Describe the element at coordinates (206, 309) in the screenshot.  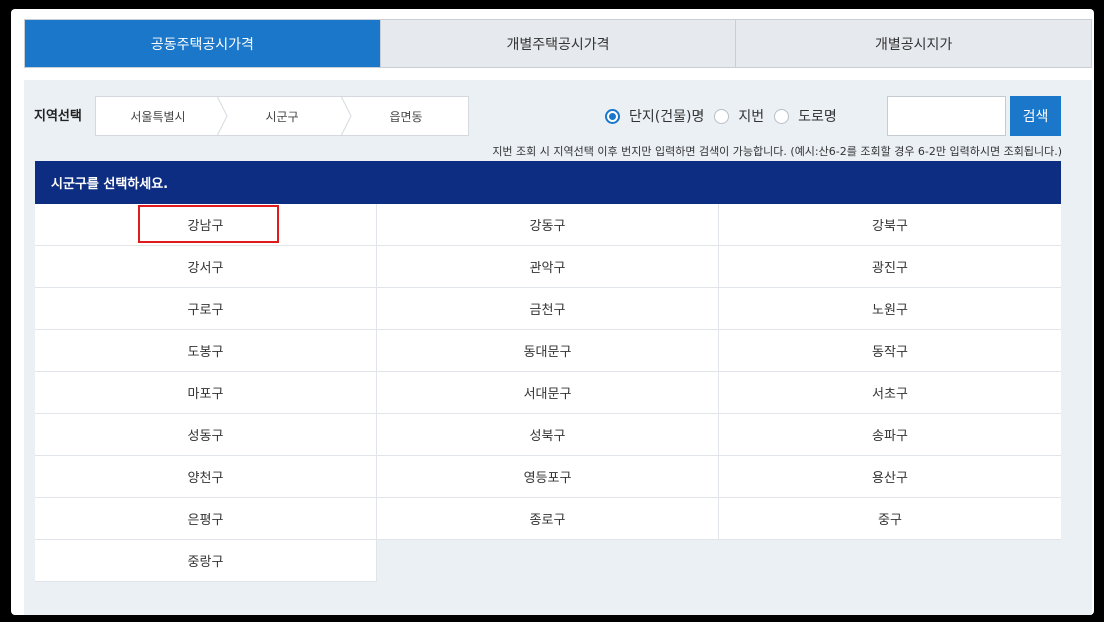
I see `district-item: 구로구` at that location.